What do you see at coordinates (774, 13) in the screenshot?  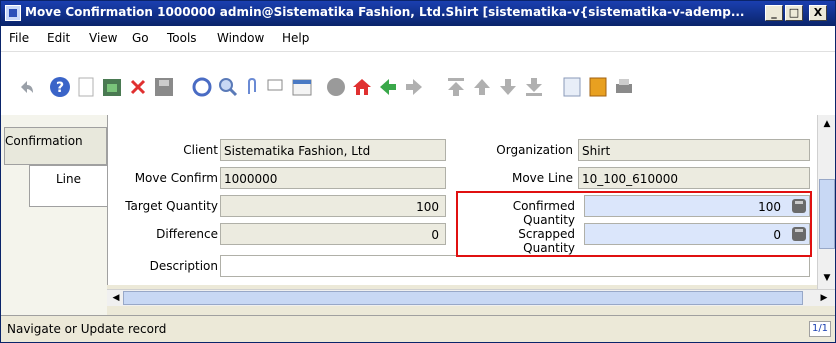 I see `minimize-button: _` at bounding box center [774, 13].